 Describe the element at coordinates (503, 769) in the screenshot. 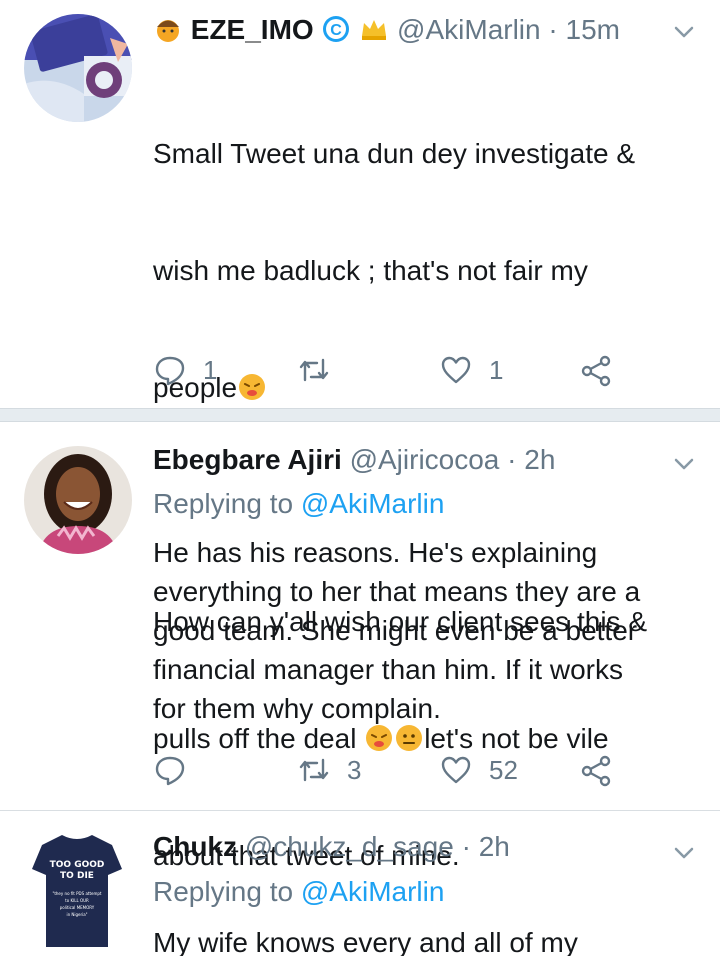

I see `like-count: 52` at that location.